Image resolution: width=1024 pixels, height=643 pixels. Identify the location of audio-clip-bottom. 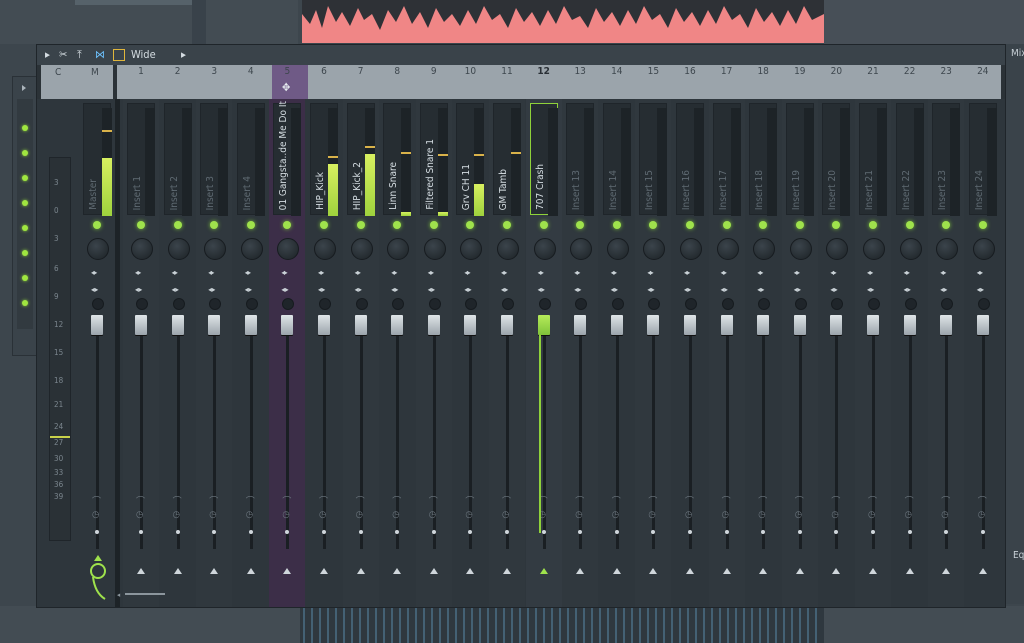
(562, 624).